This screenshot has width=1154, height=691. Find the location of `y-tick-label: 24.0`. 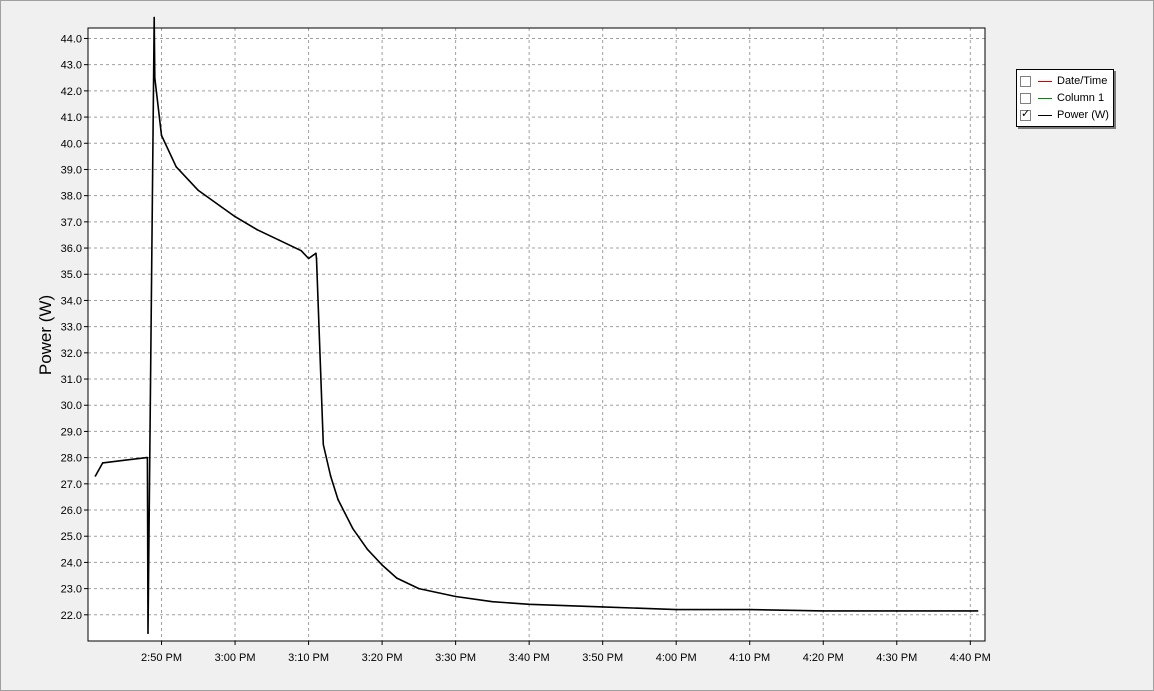

y-tick-label: 24.0 is located at coordinates (71, 563).